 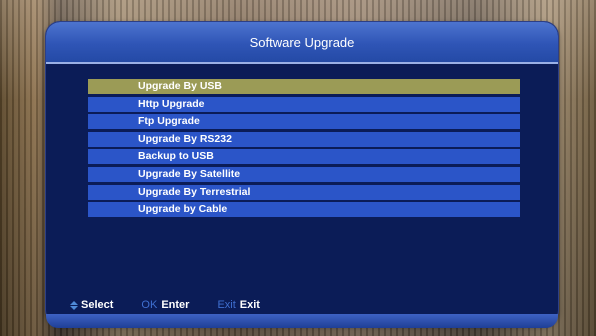 I want to click on dialog-title: Software Upgrade, so click(x=302, y=42).